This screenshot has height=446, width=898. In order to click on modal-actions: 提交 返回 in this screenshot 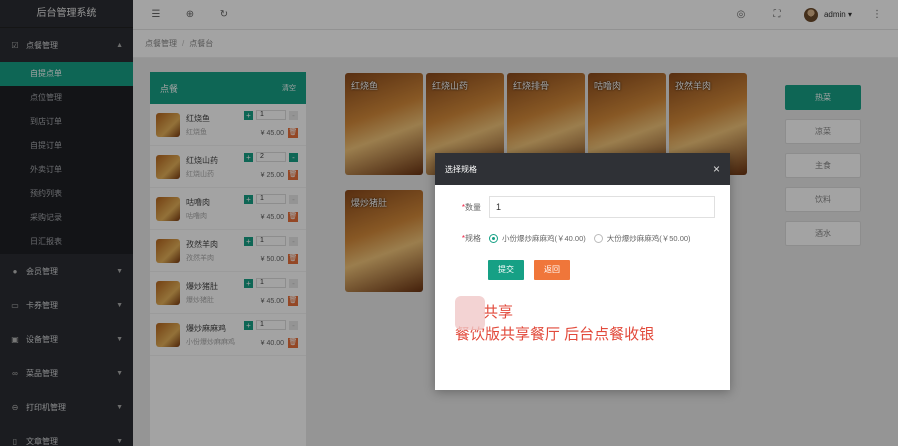, I will do `click(582, 270)`.